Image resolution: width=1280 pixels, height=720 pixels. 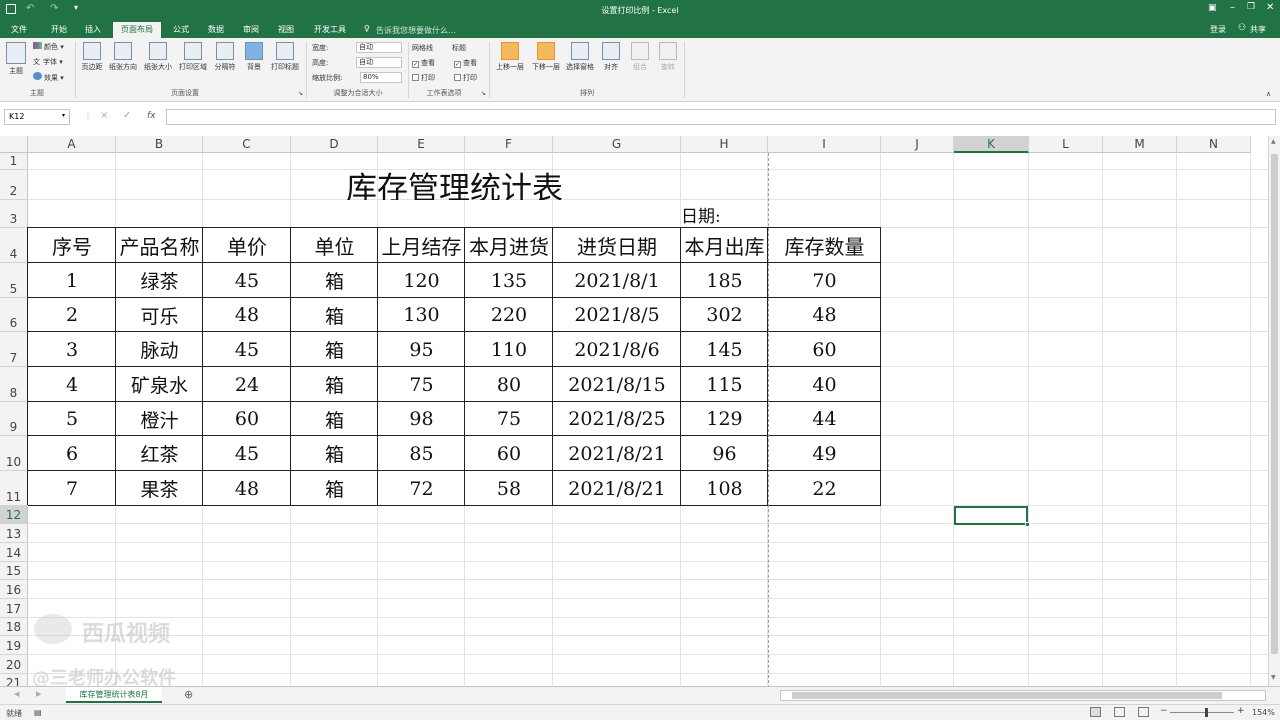 I want to click on zoom-in-icon: +, so click(x=1241, y=711).